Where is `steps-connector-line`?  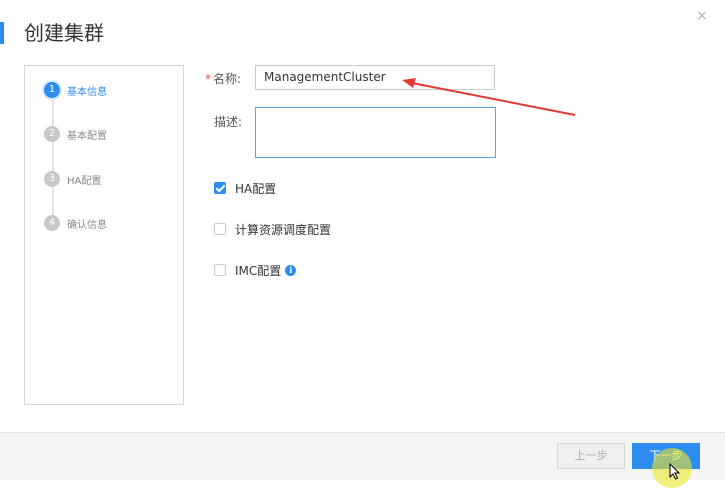 steps-connector-line is located at coordinates (53, 163).